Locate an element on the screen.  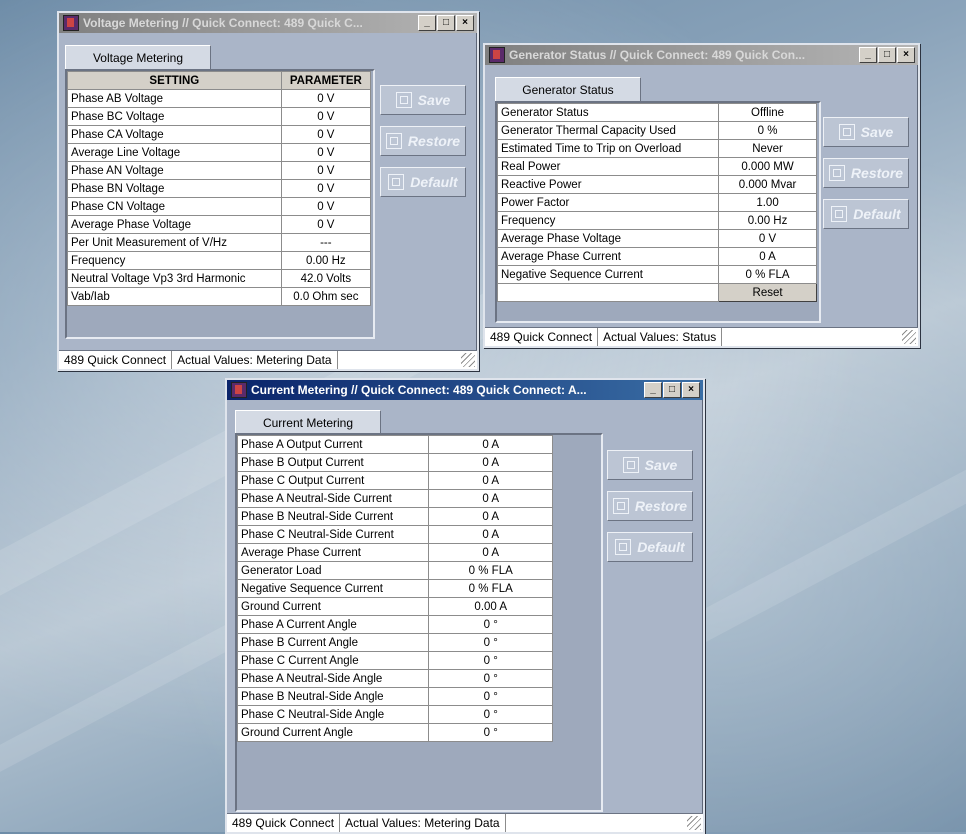
app-icon is located at coordinates (71, 23).